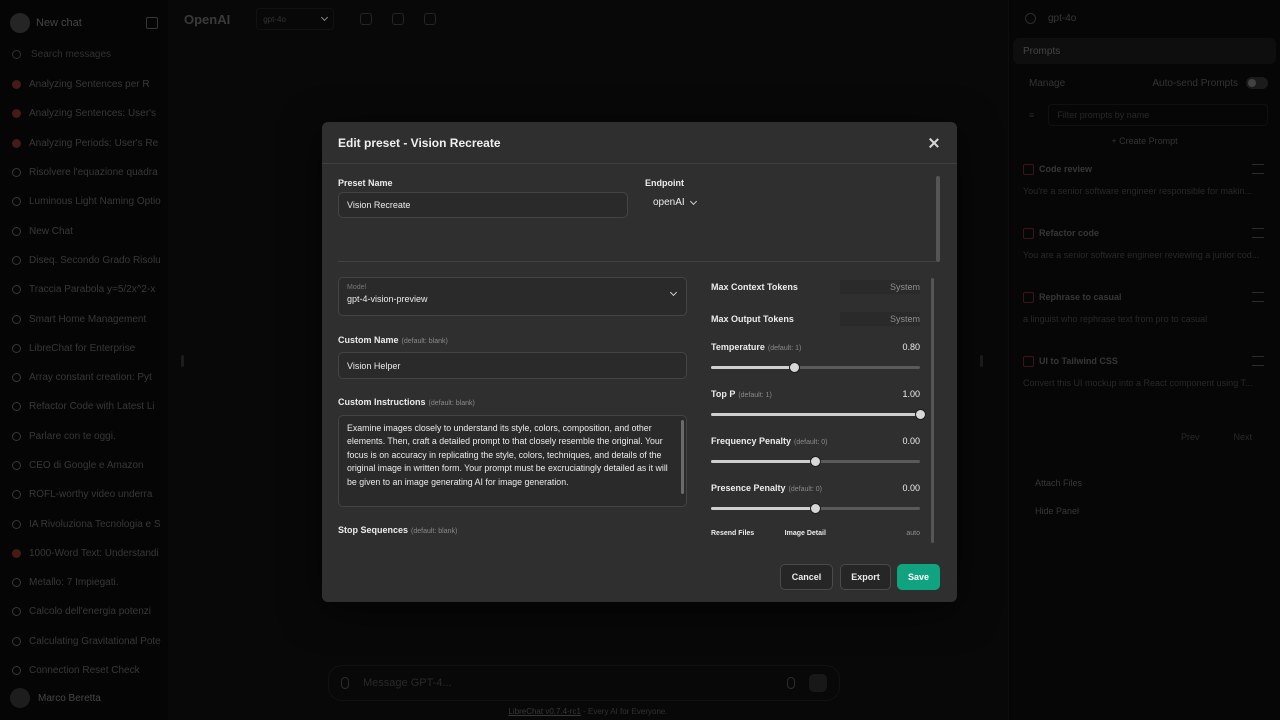 This screenshot has height=720, width=1280. I want to click on slider-label-text: Presence Penalty, so click(748, 488).